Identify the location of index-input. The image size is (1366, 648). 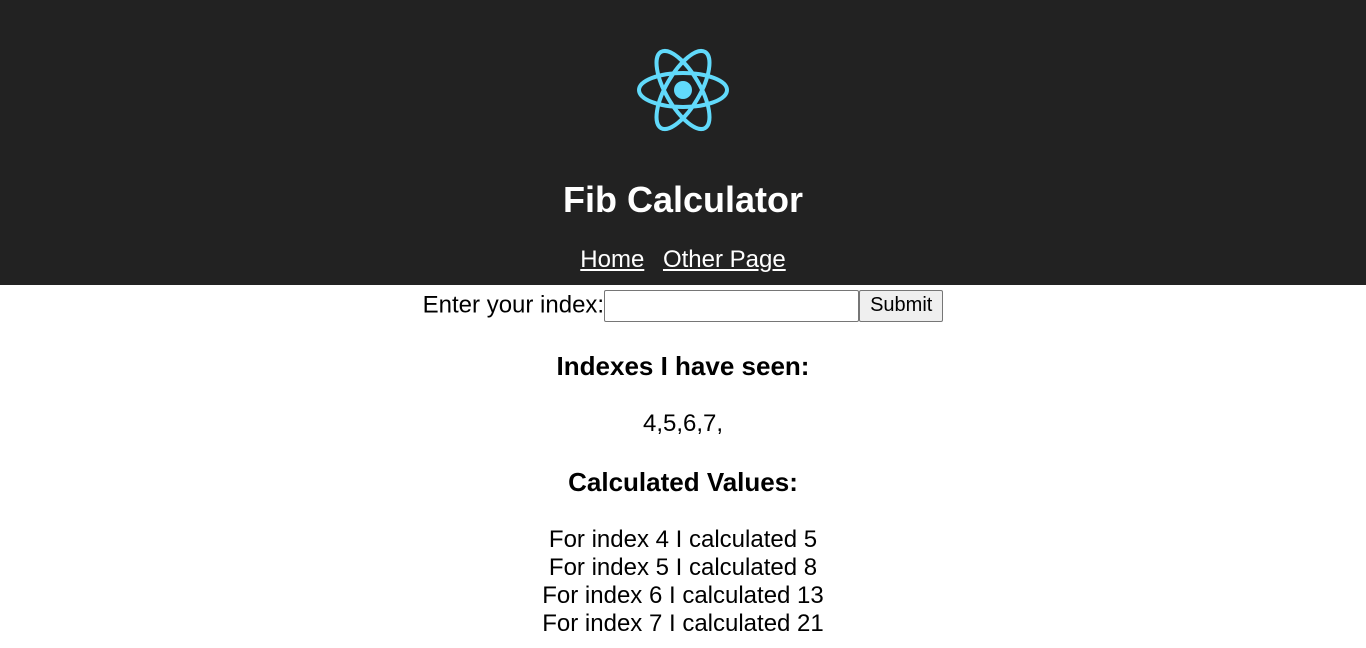
(732, 305).